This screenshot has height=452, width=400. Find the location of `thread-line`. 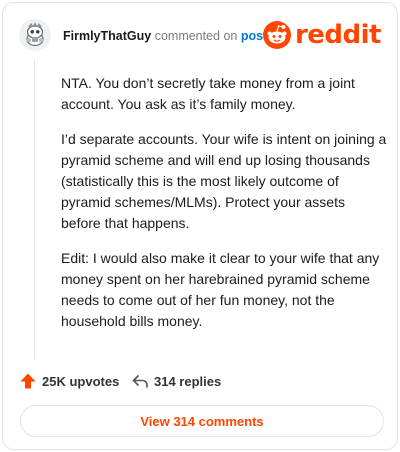

thread-line is located at coordinates (34, 209).